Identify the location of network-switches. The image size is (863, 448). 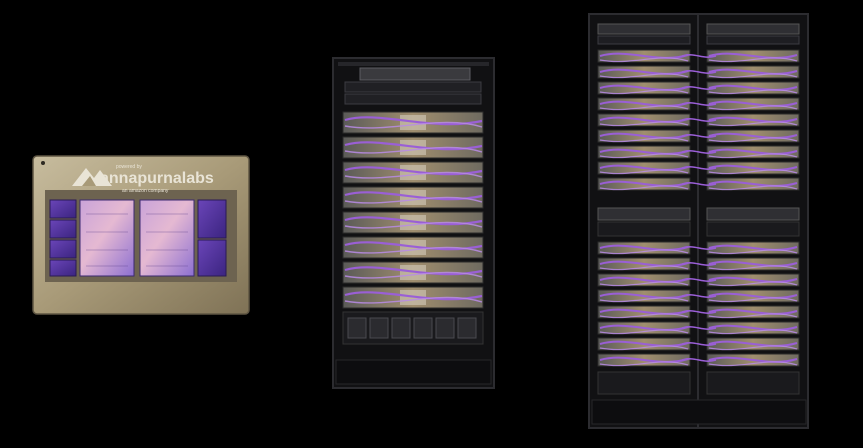
(413, 86).